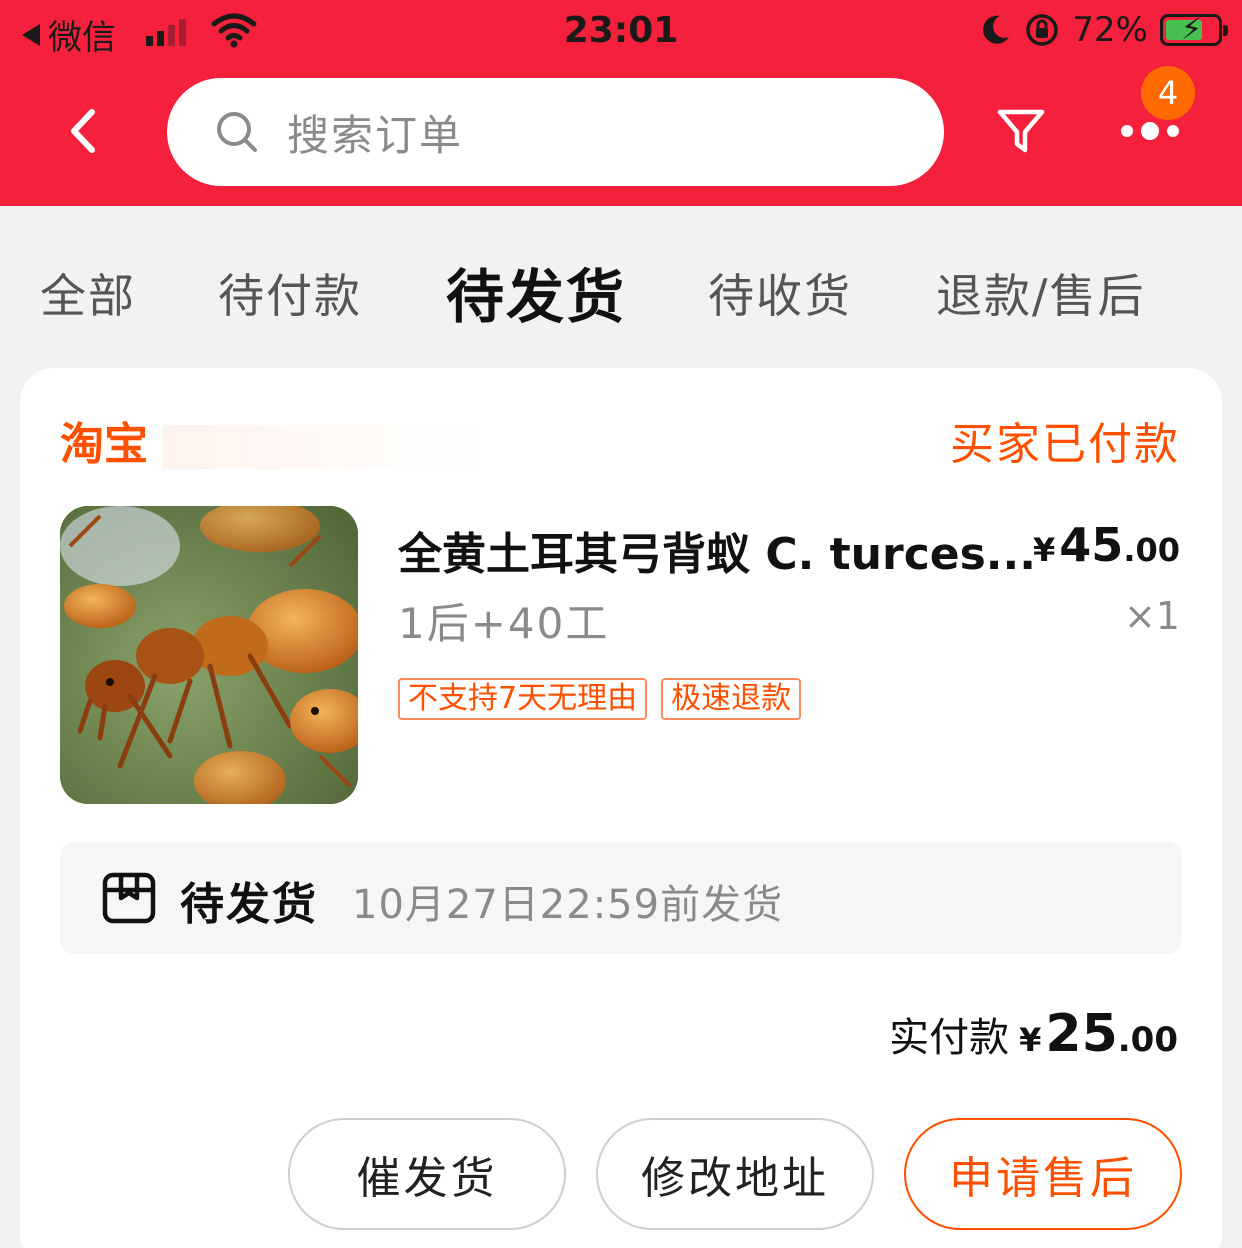  I want to click on filter-icon, so click(1021, 131).